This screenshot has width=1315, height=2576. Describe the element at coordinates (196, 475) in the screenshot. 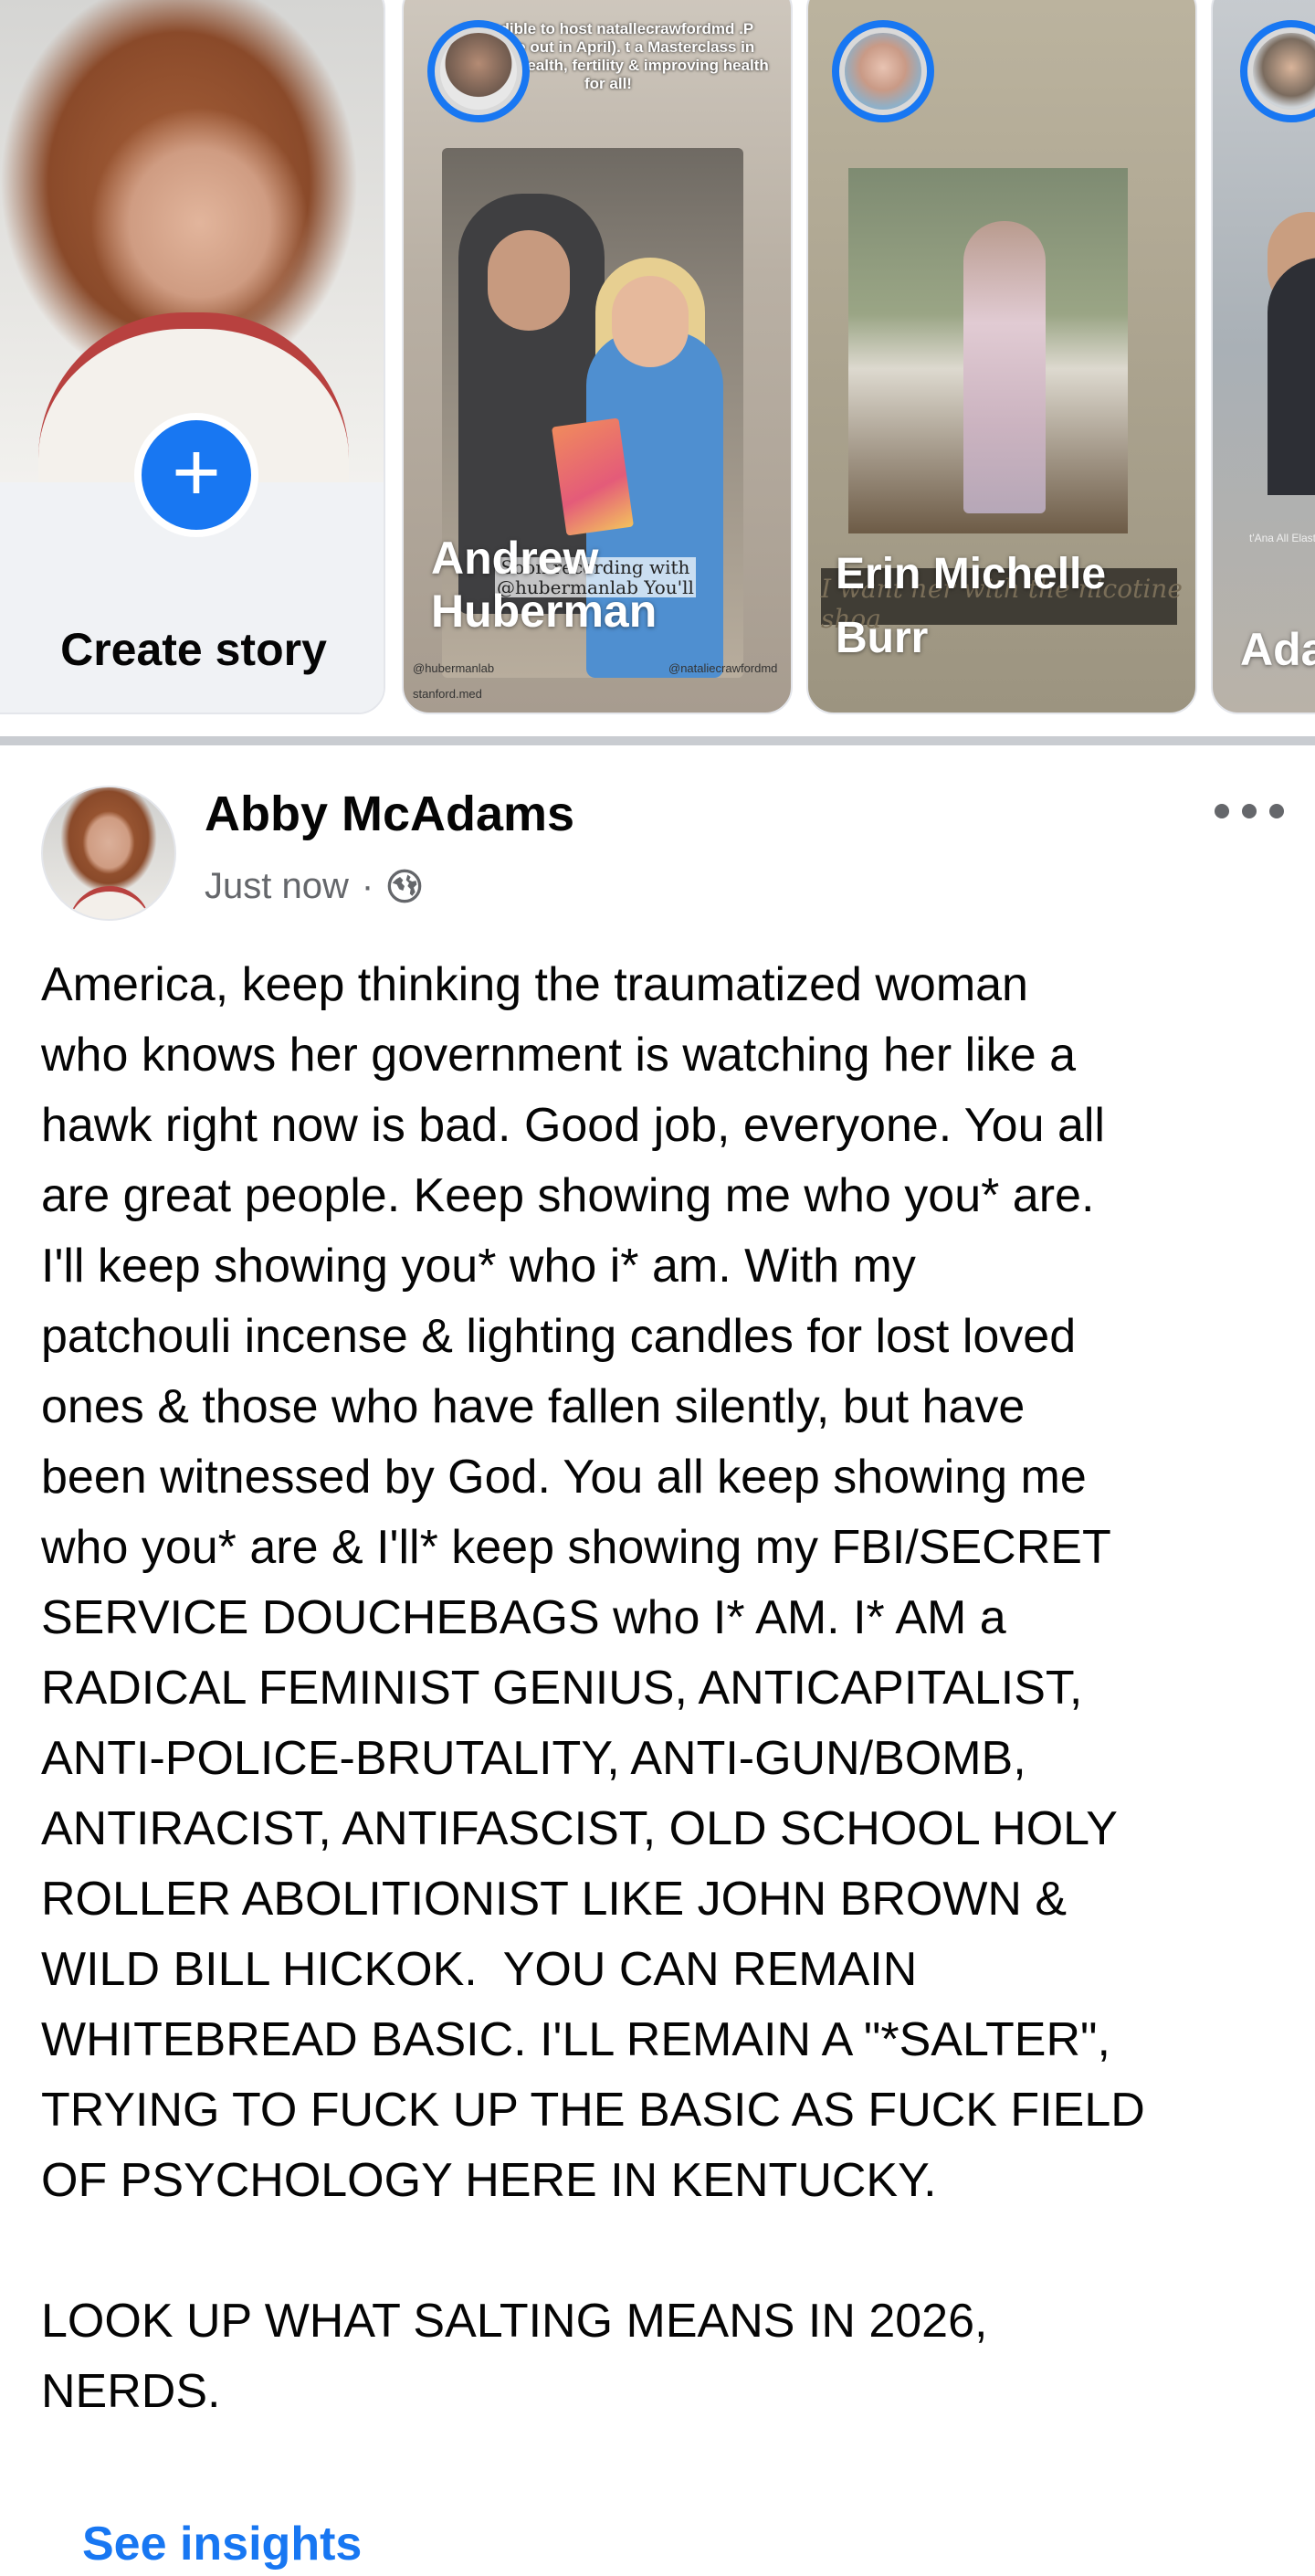

I see `plus-icon: +` at that location.